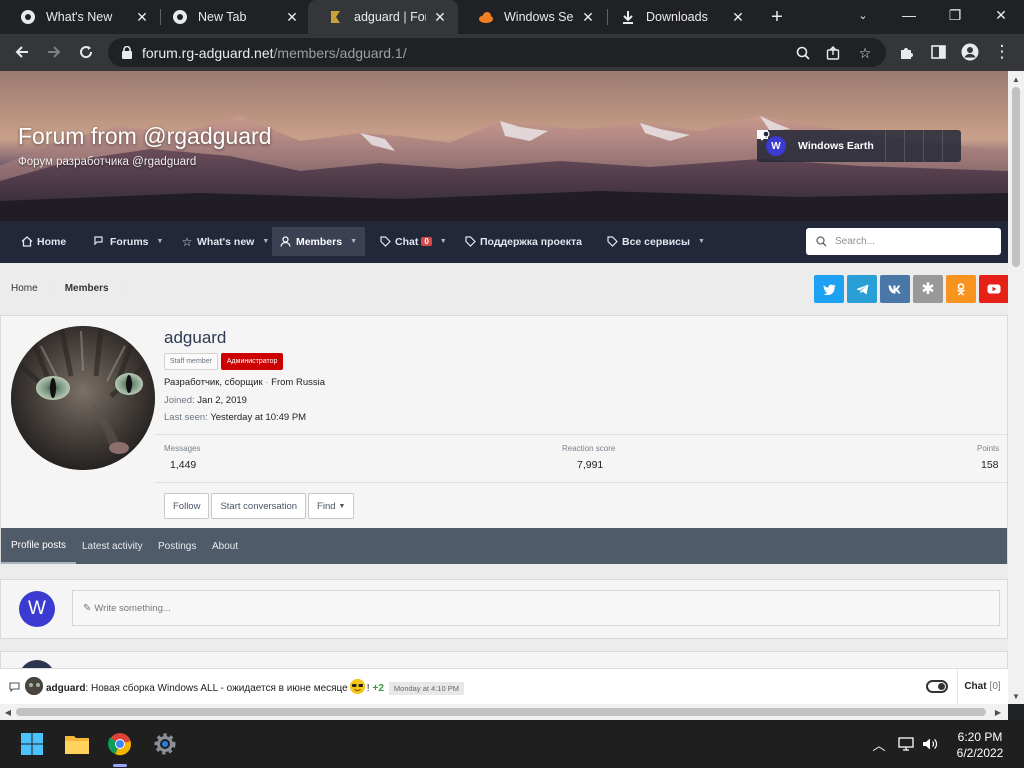 This screenshot has height=768, width=1024. I want to click on asterisk-icon: ✱, so click(928, 289).